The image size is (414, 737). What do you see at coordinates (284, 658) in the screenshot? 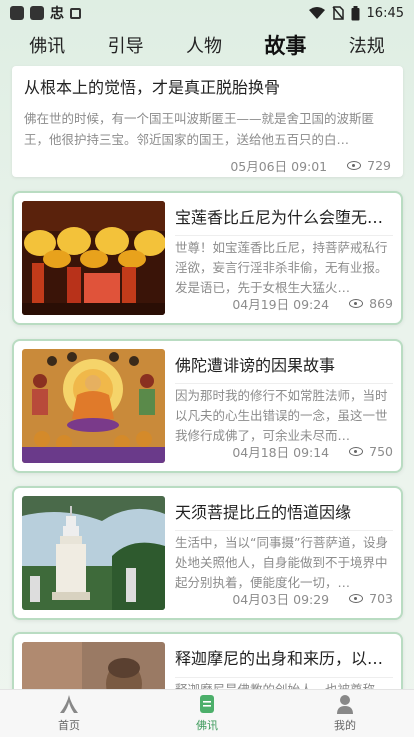
I see `article-title: 释迦摩尼的出身和来历，以及成佛的故事` at bounding box center [284, 658].